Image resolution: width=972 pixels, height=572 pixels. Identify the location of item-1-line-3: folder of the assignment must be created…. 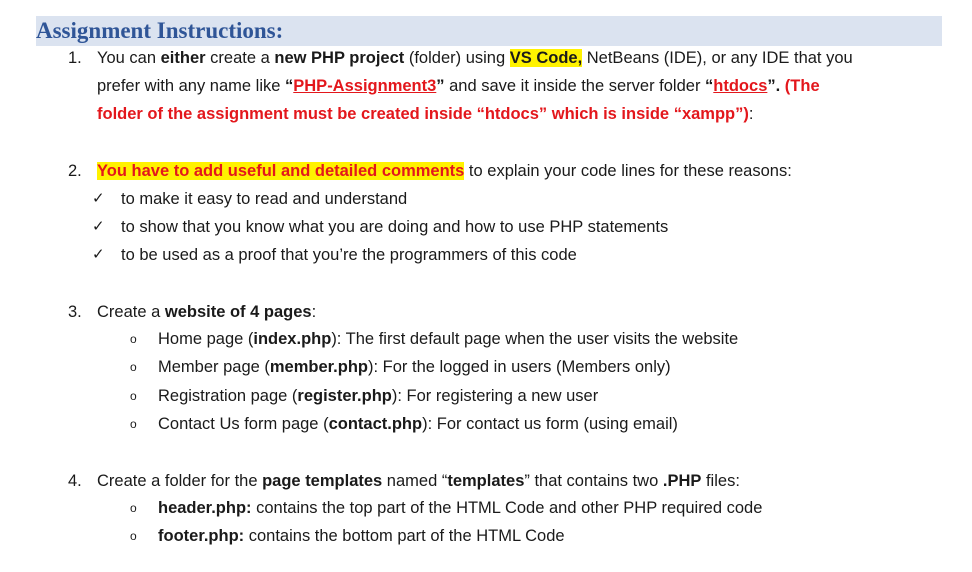
(425, 114).